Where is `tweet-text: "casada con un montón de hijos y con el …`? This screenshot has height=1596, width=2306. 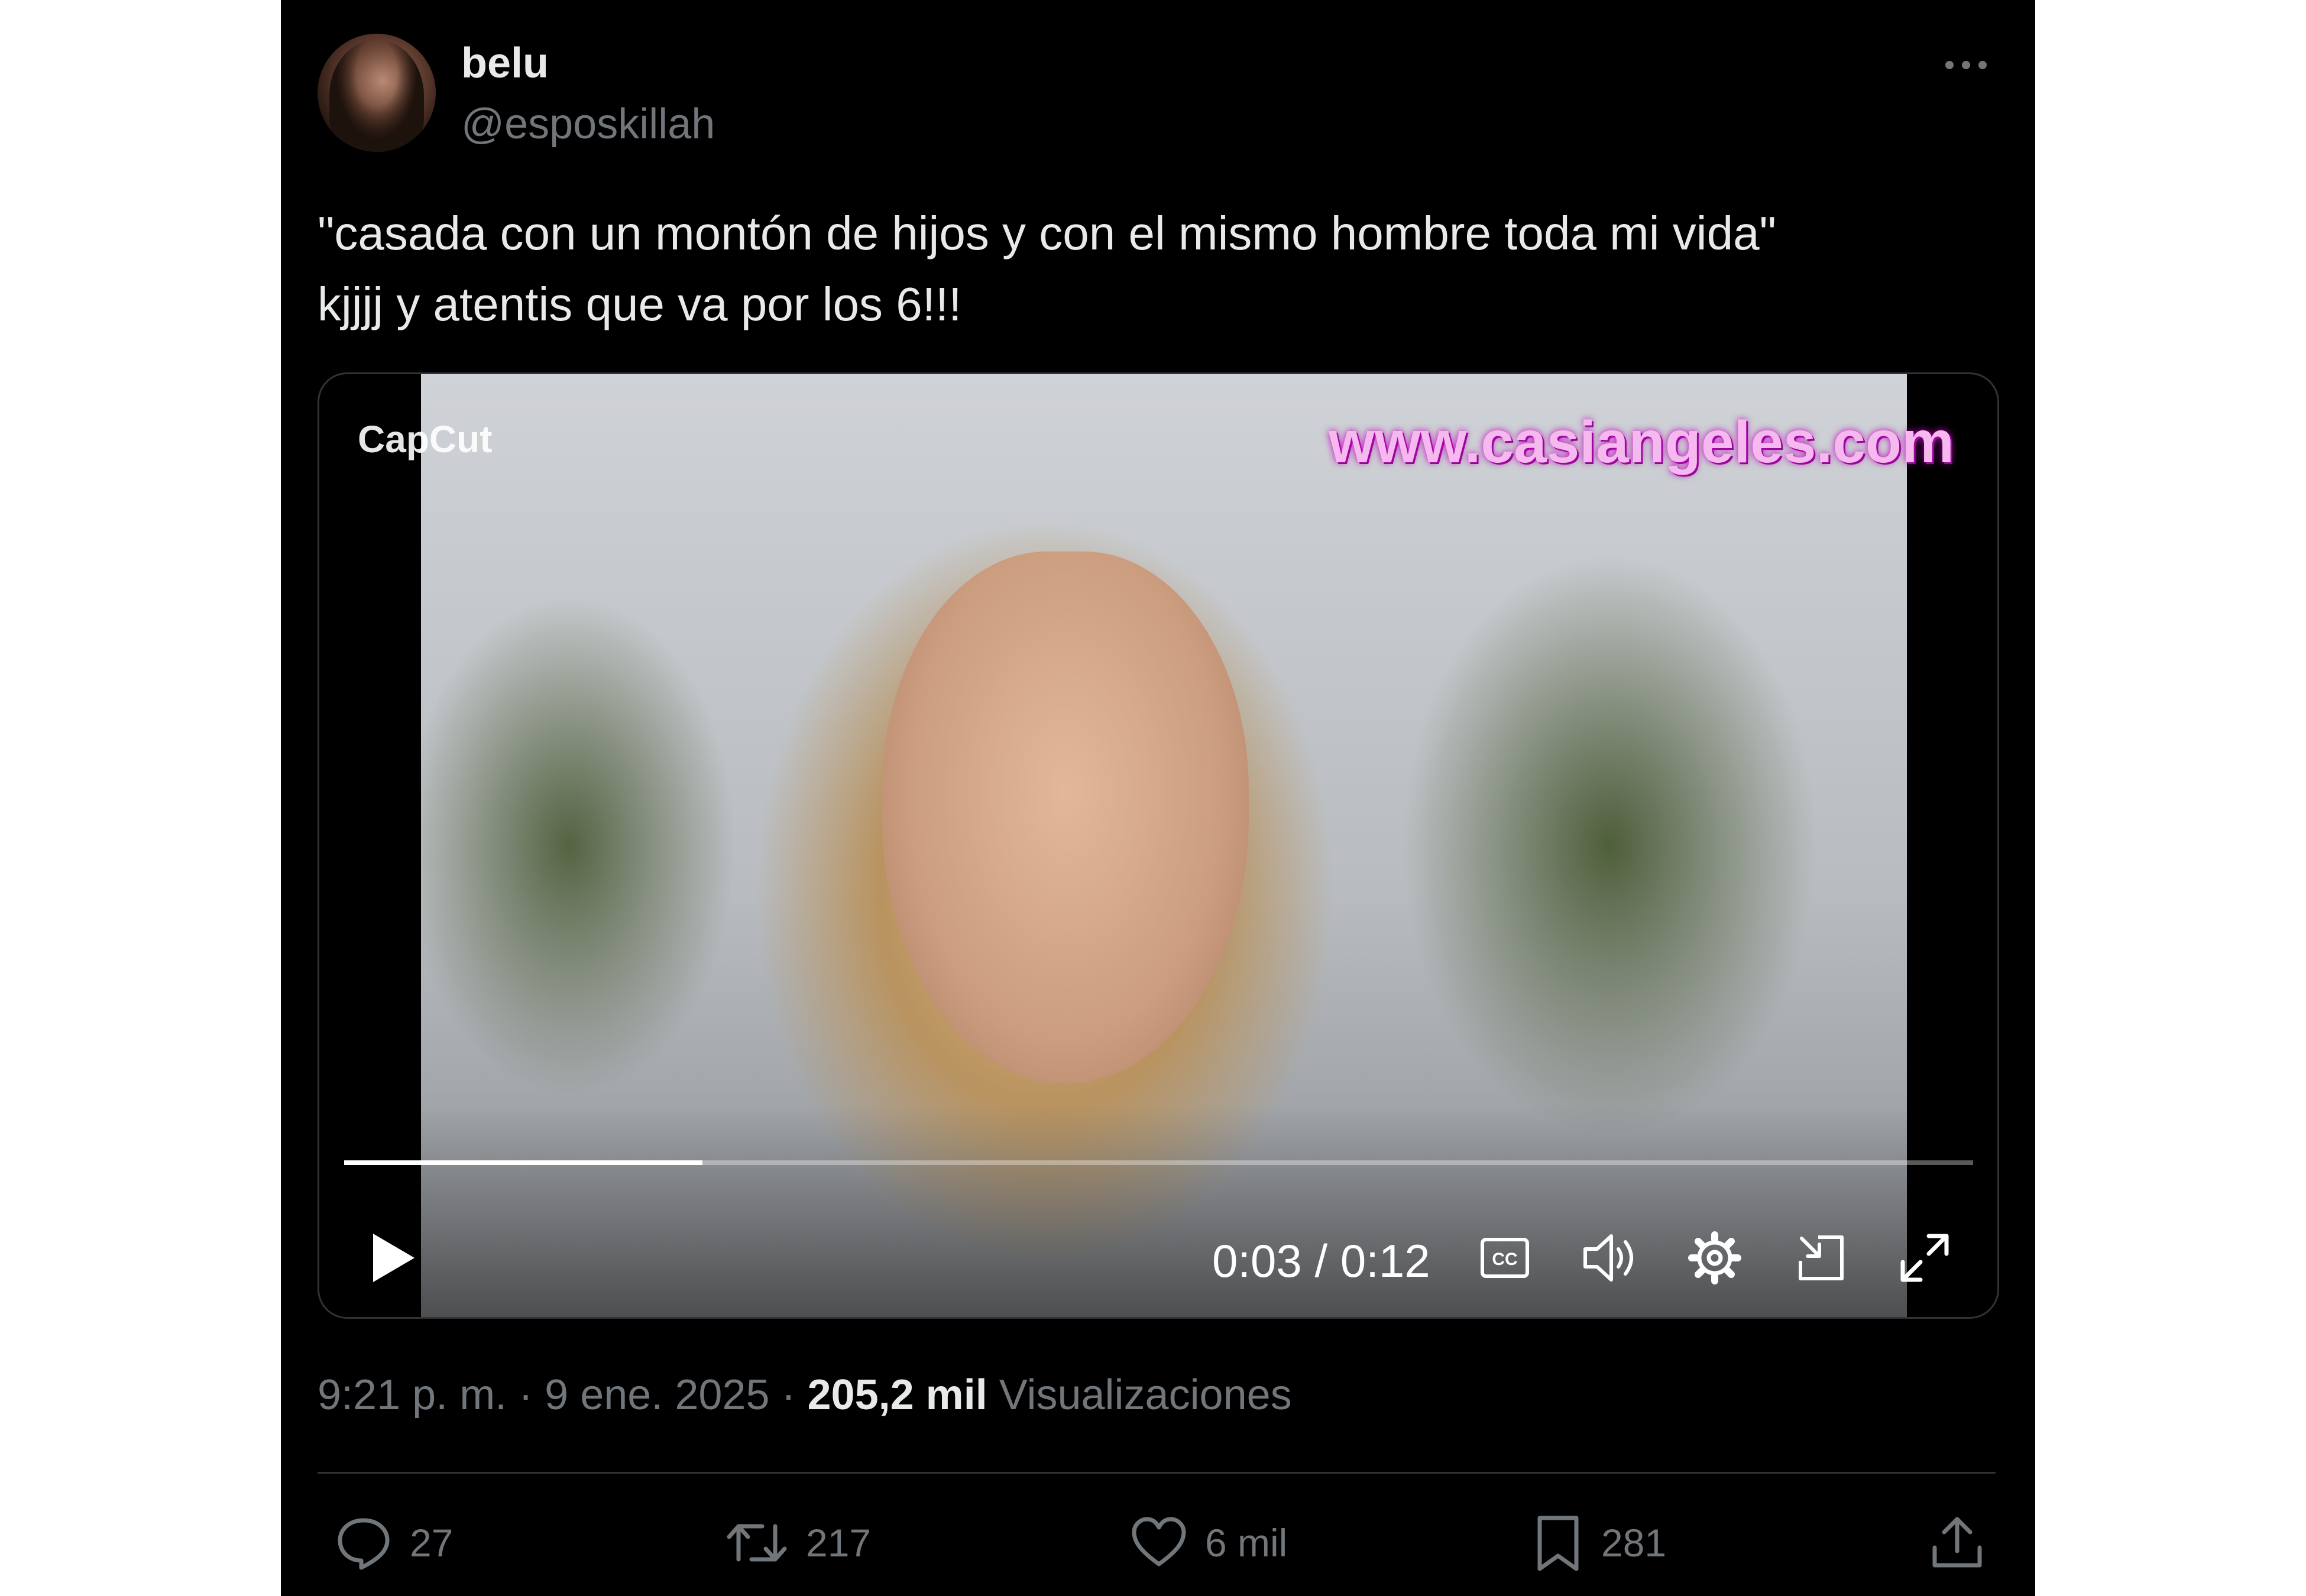 tweet-text: "casada con un montón de hijos y con el … is located at coordinates (1157, 269).